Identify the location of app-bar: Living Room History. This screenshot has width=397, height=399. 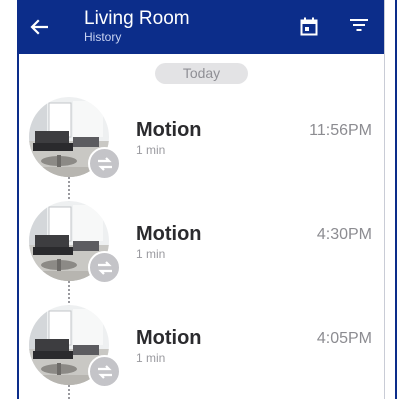
(201, 27).